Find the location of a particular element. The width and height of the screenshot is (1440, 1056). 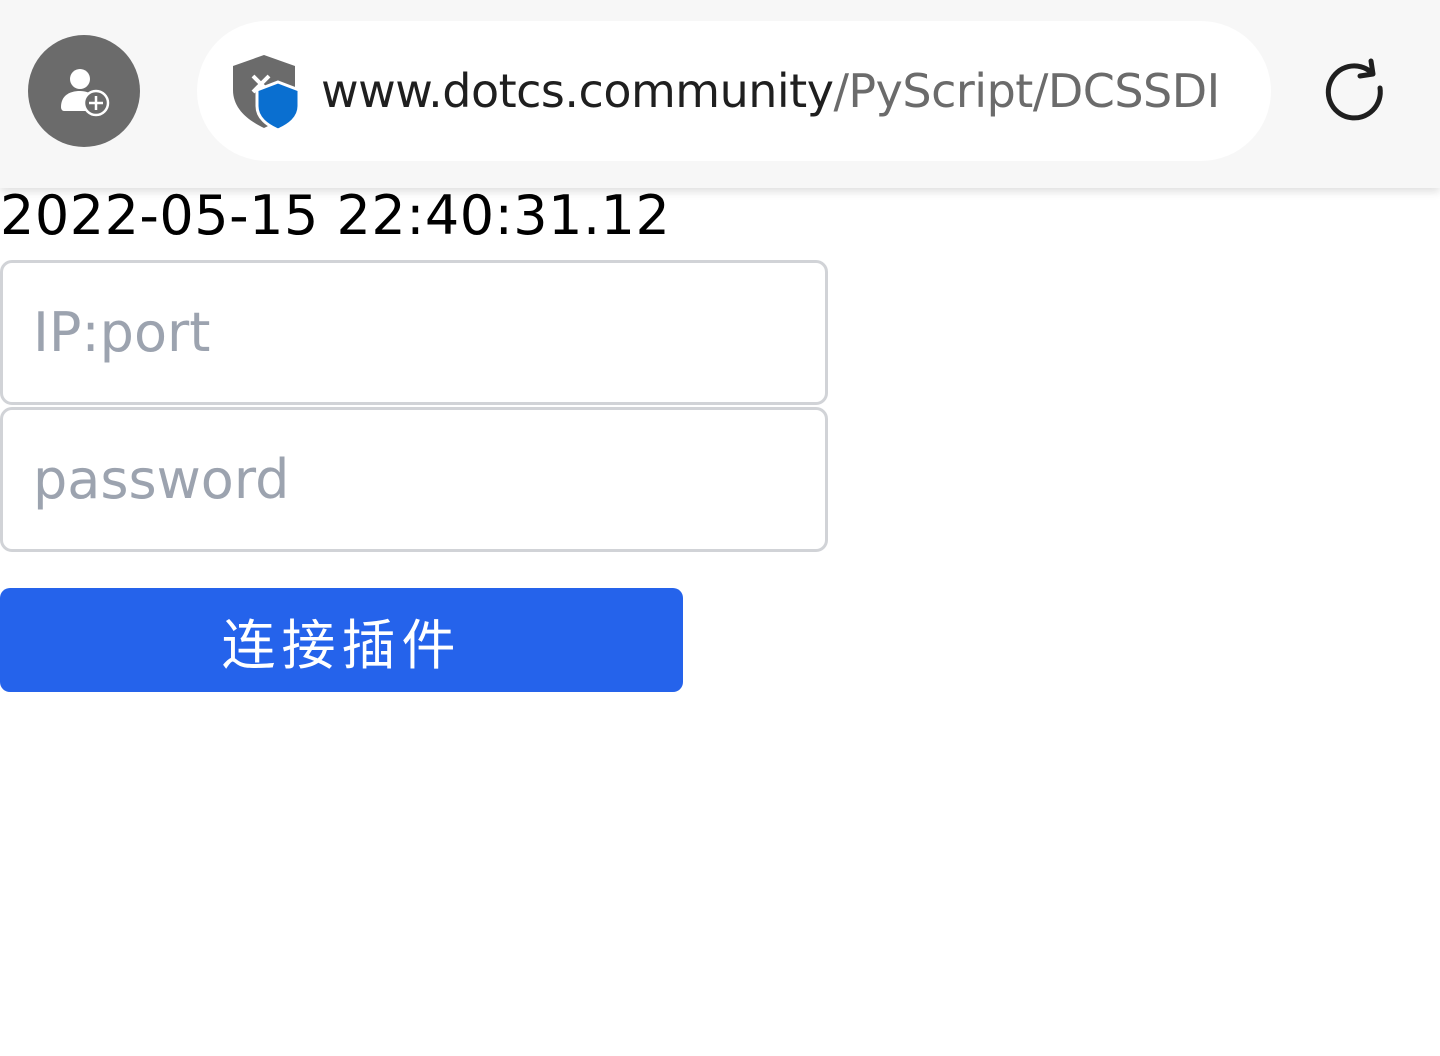

url-host: www.dotcs.community is located at coordinates (577, 91).